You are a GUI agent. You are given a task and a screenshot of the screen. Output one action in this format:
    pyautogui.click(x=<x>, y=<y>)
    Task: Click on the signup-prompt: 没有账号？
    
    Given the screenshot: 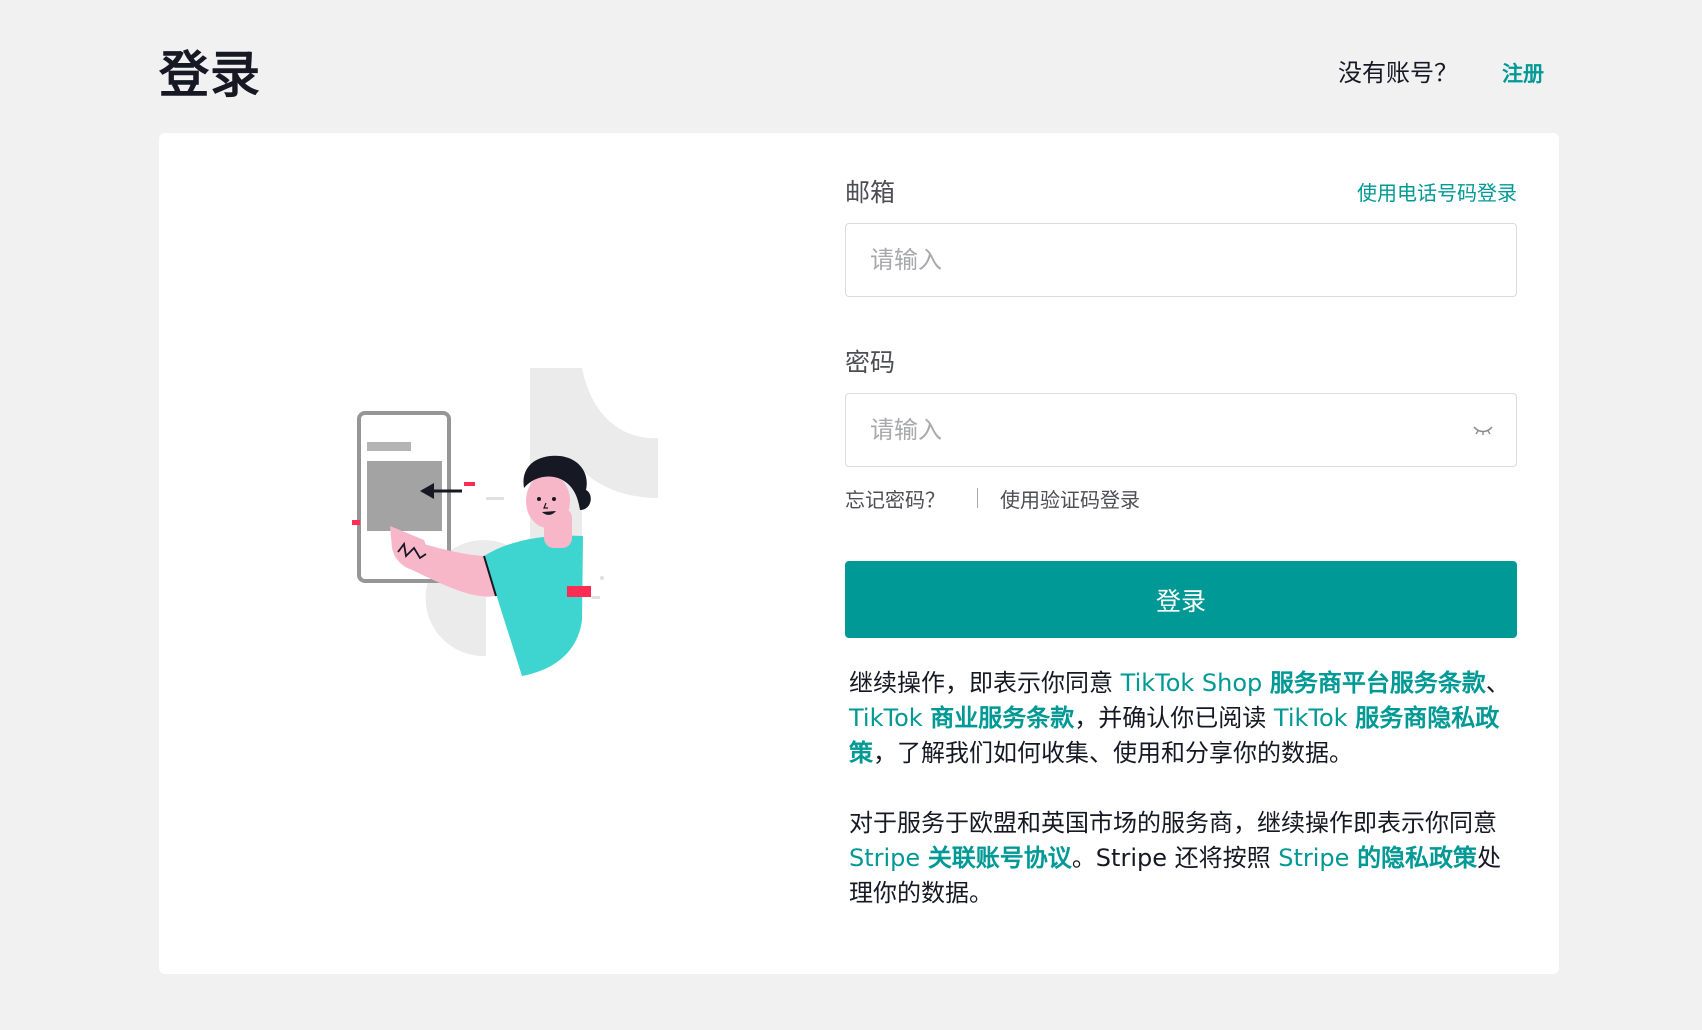 What is the action you would take?
    pyautogui.click(x=1398, y=73)
    